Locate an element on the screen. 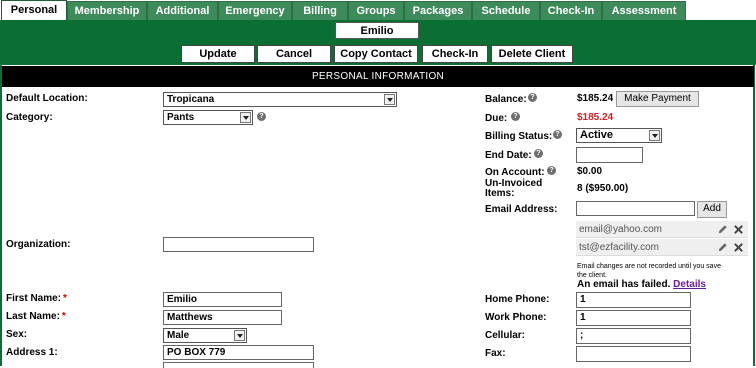  home-phone-label: Home Phone: is located at coordinates (517, 299).